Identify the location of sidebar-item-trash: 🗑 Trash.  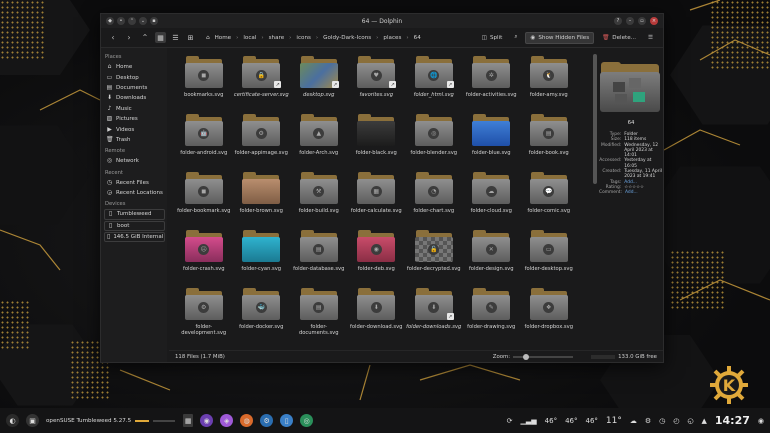
(134, 140).